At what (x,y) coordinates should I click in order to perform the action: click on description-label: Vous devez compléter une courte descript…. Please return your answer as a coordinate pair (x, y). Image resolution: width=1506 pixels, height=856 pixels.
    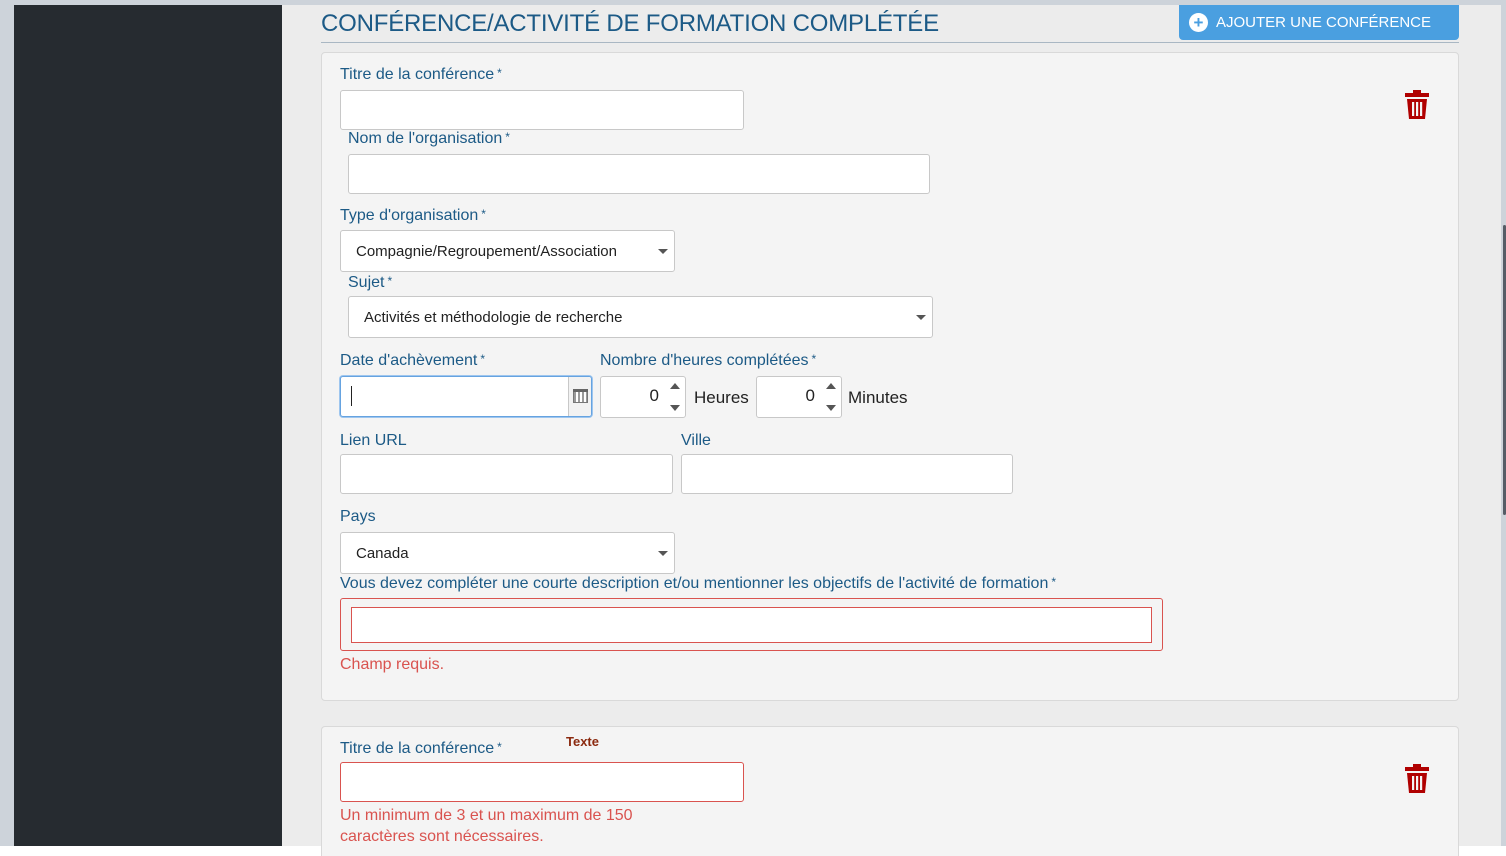
    Looking at the image, I should click on (698, 583).